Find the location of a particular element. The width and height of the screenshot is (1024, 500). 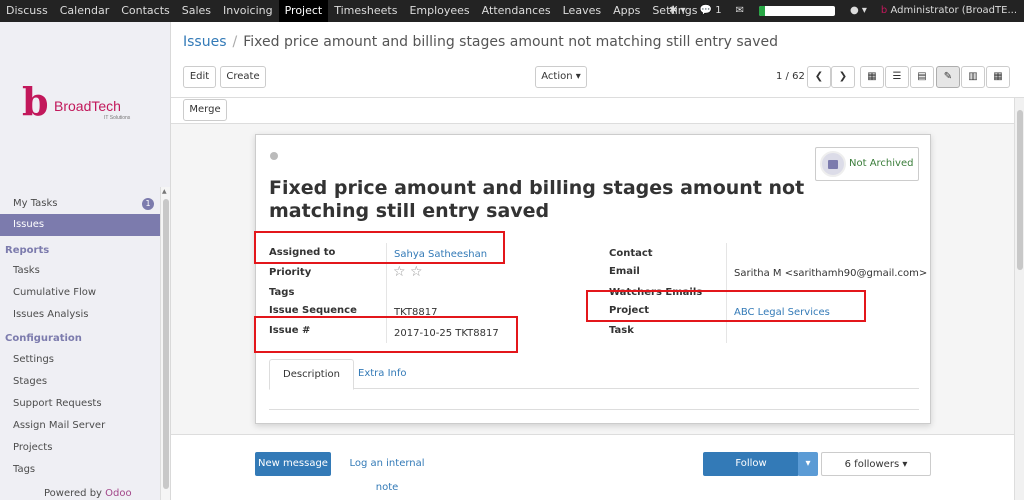

bug-icon: ✱ ▾ is located at coordinates (677, 11).